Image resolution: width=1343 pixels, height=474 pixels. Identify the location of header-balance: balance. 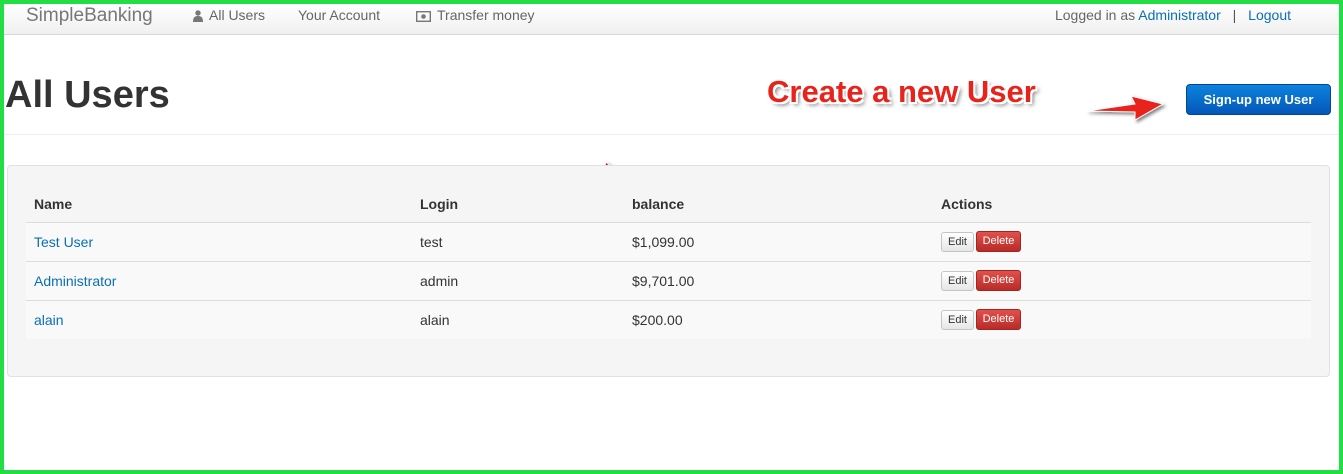
(778, 205).